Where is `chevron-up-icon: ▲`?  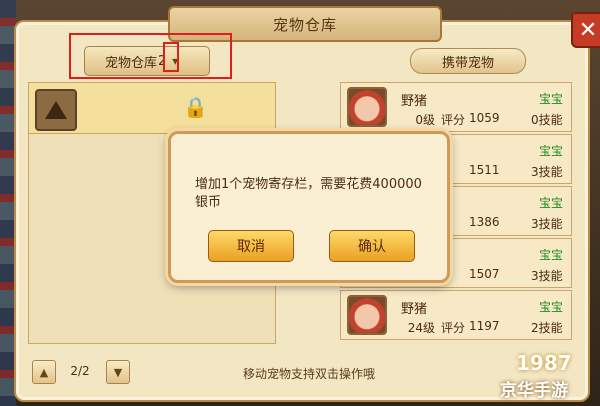
chevron-up-icon: ▲ is located at coordinates (44, 372).